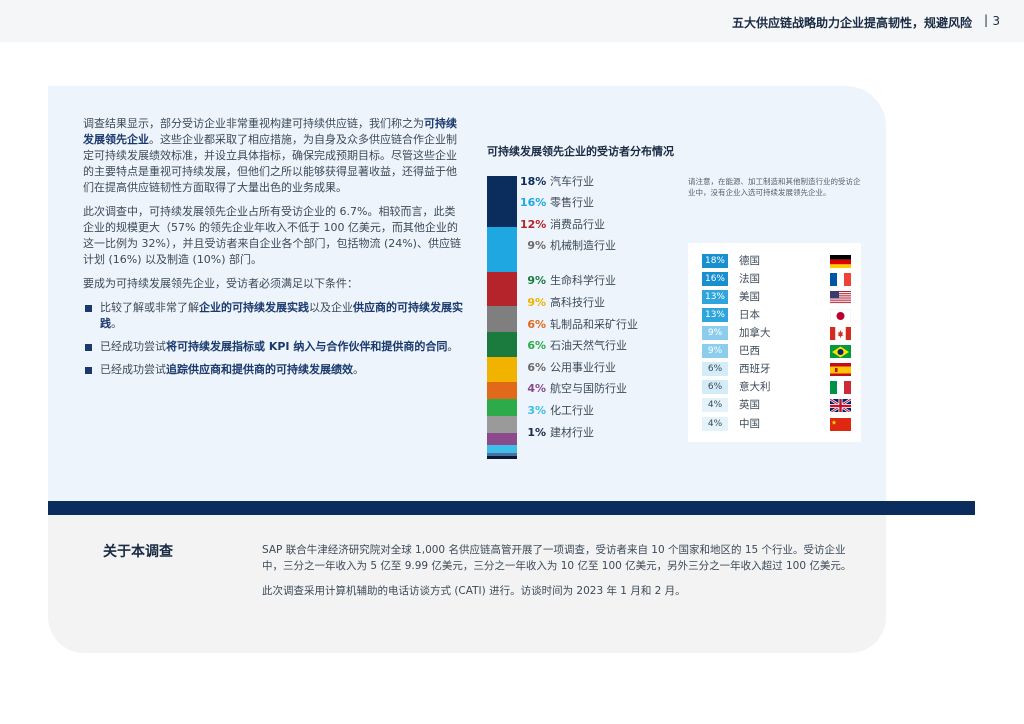 The height and width of the screenshot is (724, 1024). I want to click on data-label: 4%, so click(536, 388).